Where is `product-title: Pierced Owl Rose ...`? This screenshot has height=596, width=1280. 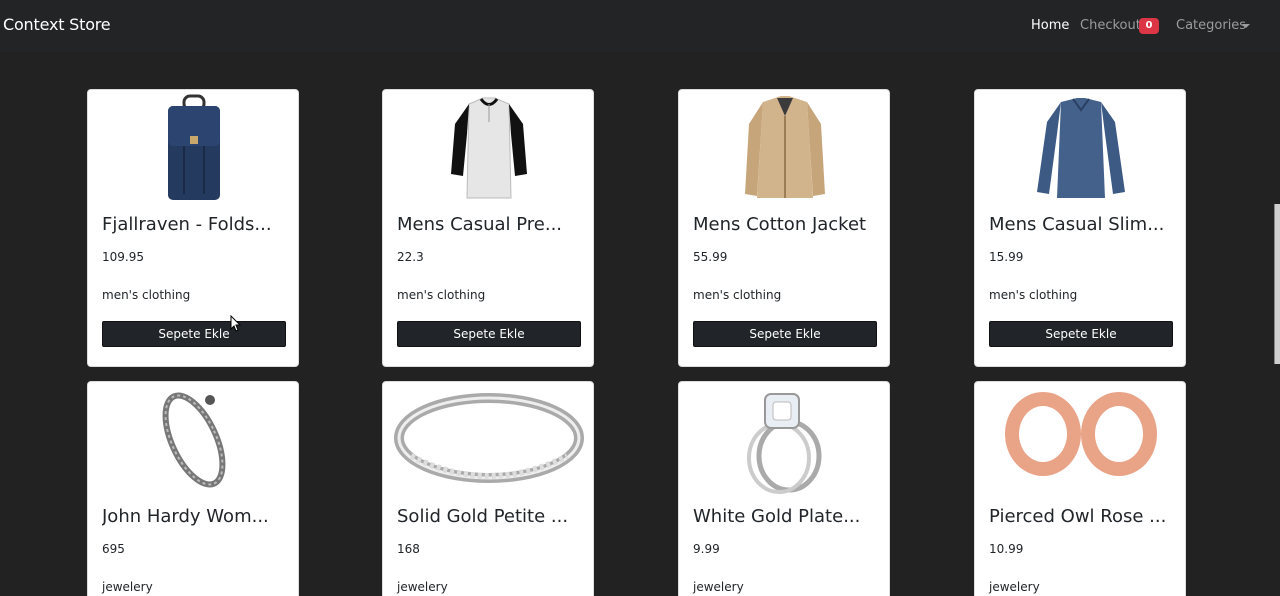 product-title: Pierced Owl Rose ... is located at coordinates (1082, 516).